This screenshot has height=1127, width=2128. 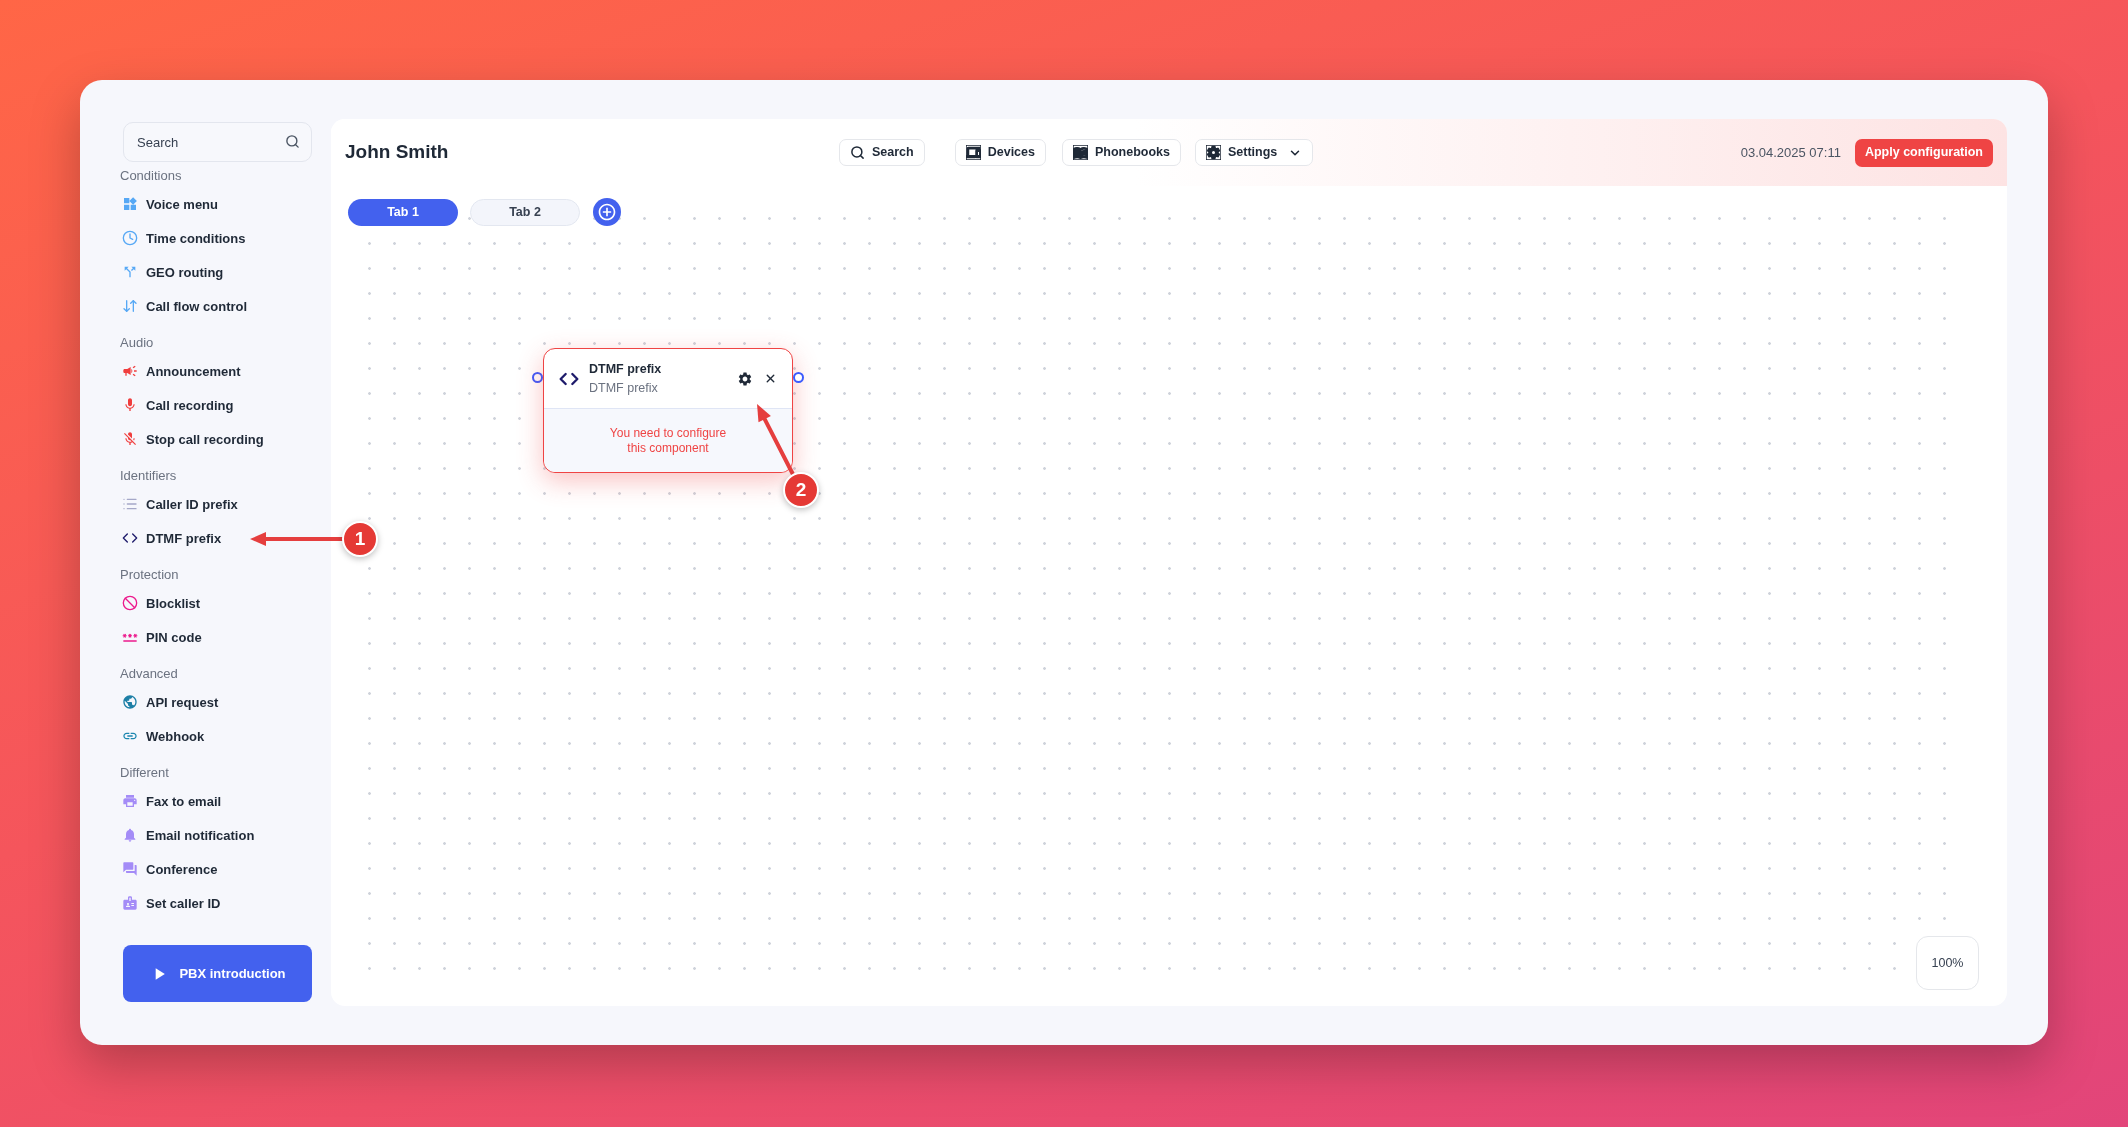 What do you see at coordinates (172, 538) in the screenshot?
I see `sidebar-item: DTMF prefix` at bounding box center [172, 538].